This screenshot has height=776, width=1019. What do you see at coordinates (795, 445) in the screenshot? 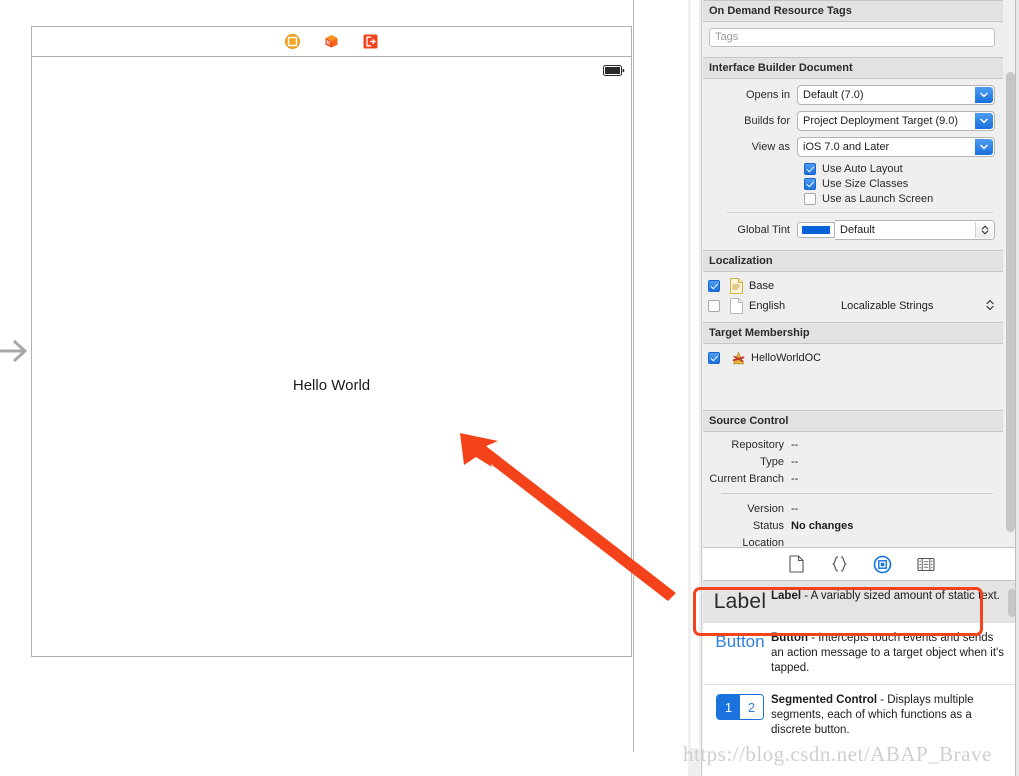
I see `value-repository: --` at bounding box center [795, 445].